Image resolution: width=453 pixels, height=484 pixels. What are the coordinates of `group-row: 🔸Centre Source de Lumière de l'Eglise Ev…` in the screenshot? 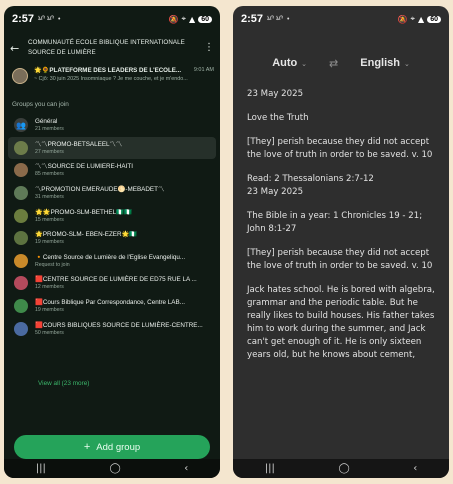 It's located at (112, 261).